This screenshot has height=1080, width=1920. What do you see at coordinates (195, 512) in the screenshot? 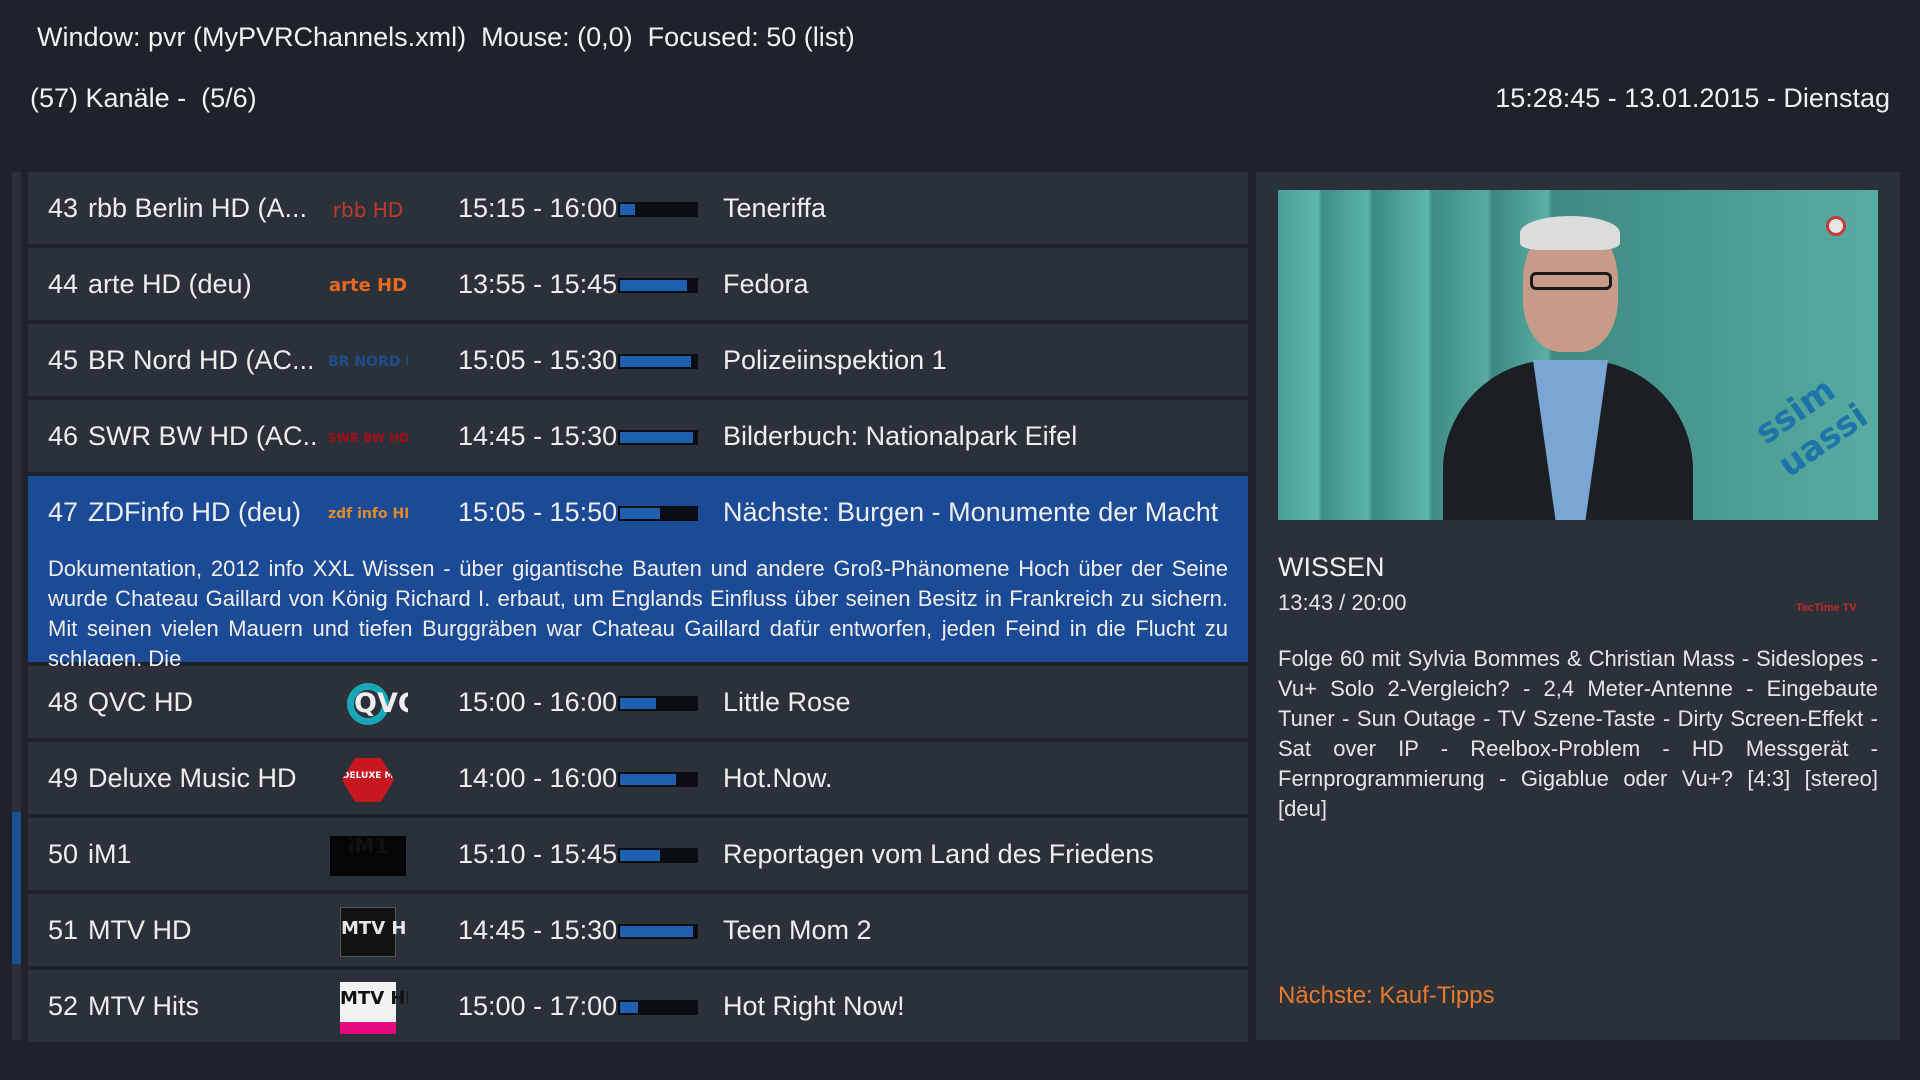
I see `channel-name: ZDFinfo HD (deu)` at bounding box center [195, 512].